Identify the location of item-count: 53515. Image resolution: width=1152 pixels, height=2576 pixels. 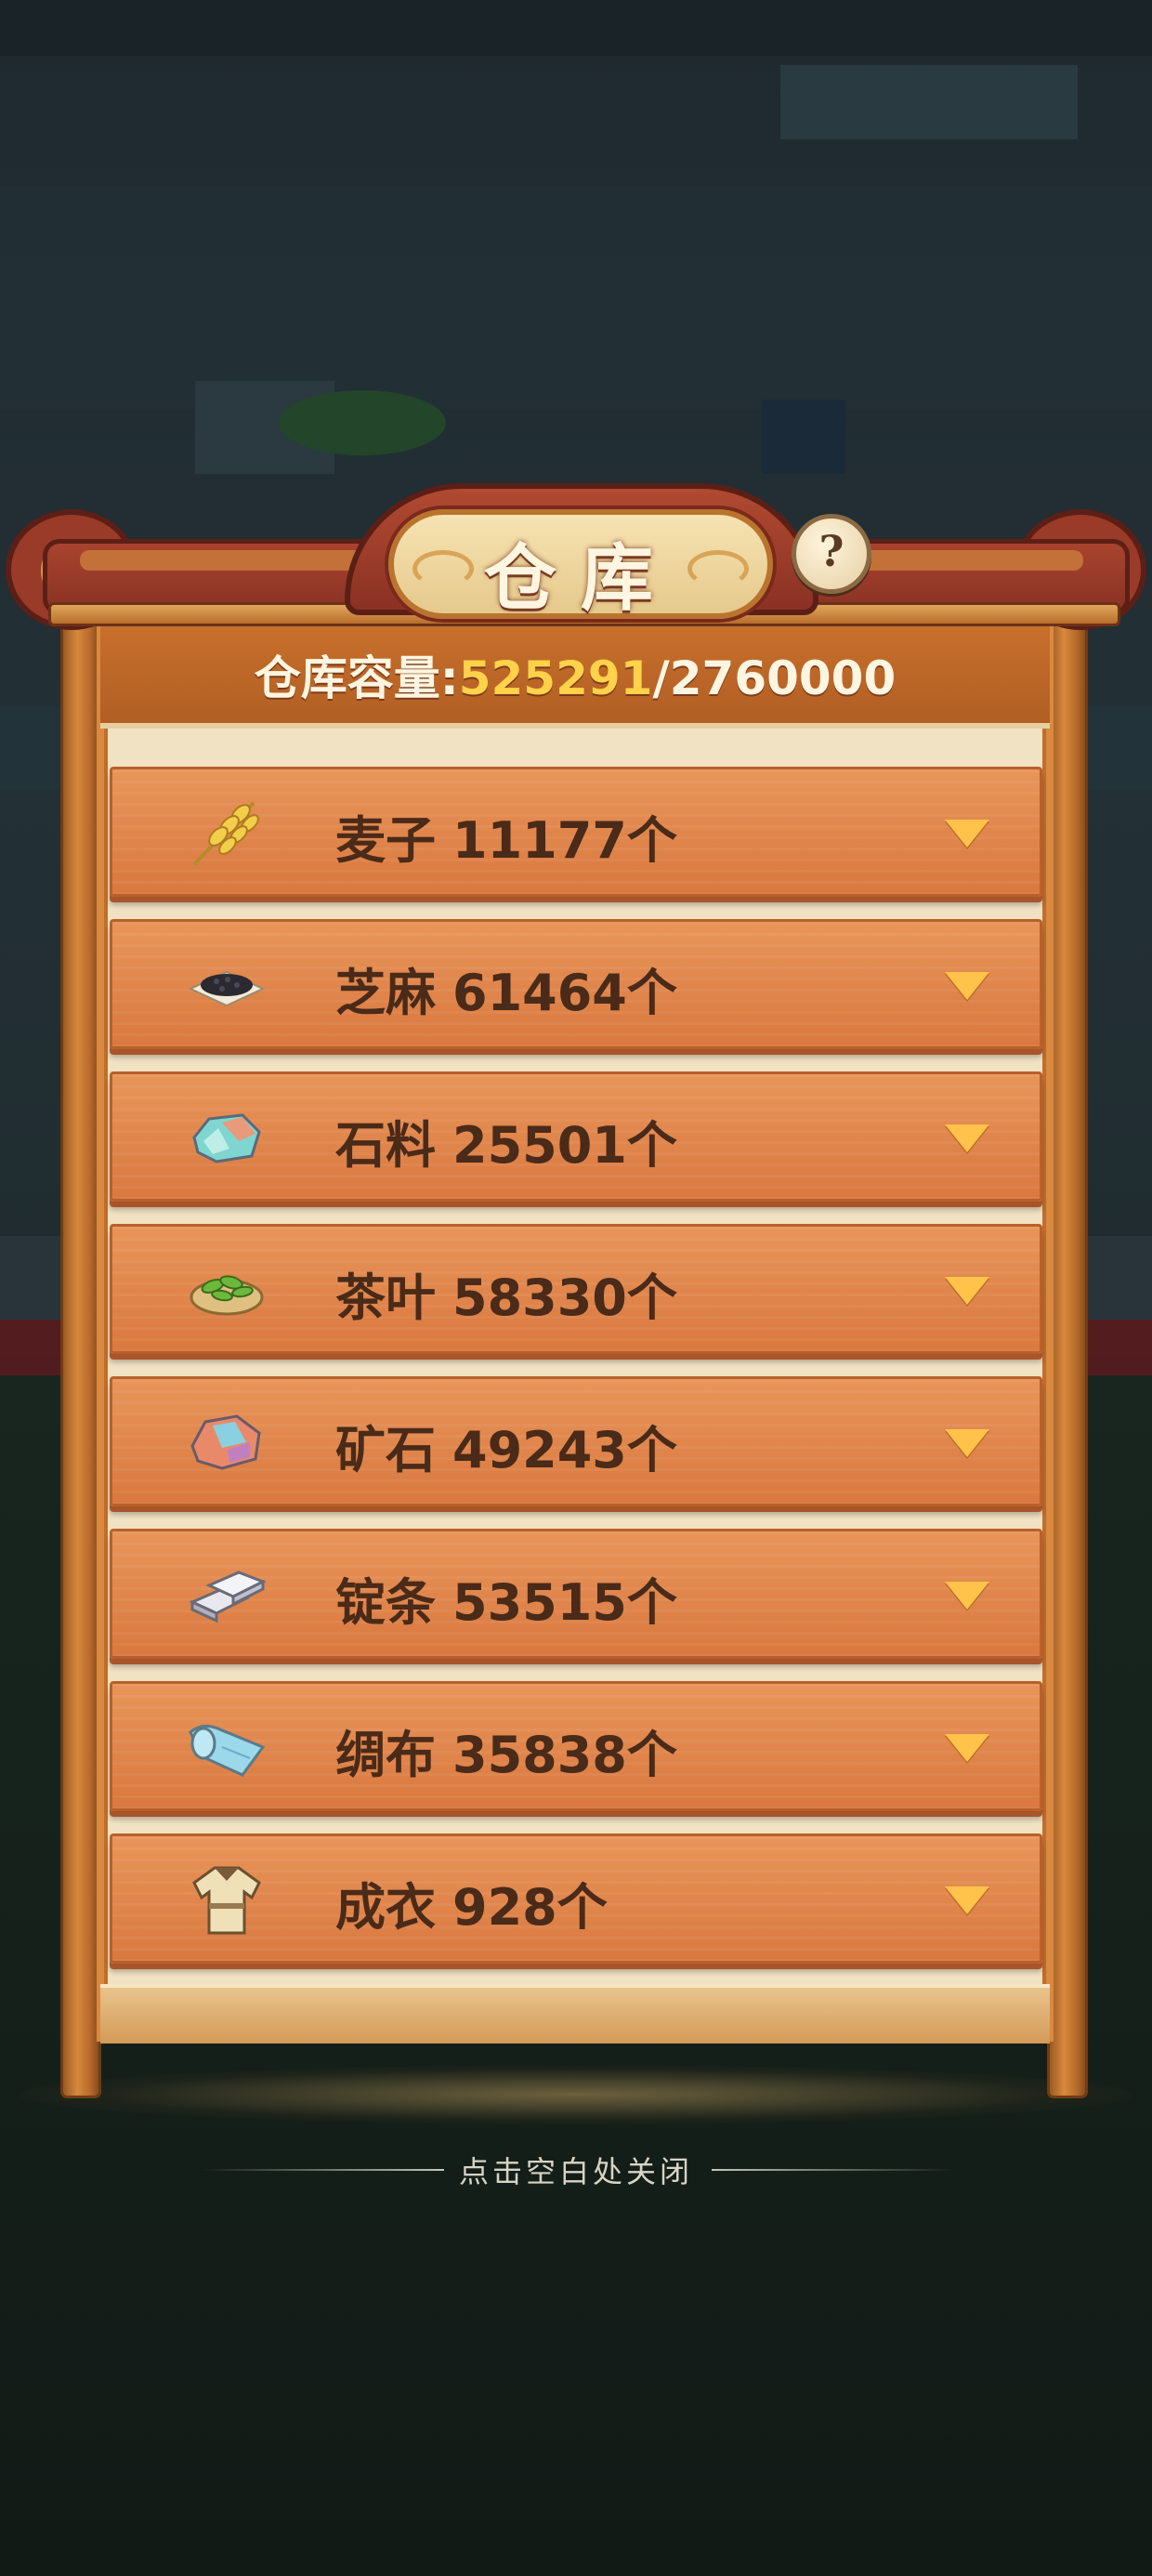
(539, 1602).